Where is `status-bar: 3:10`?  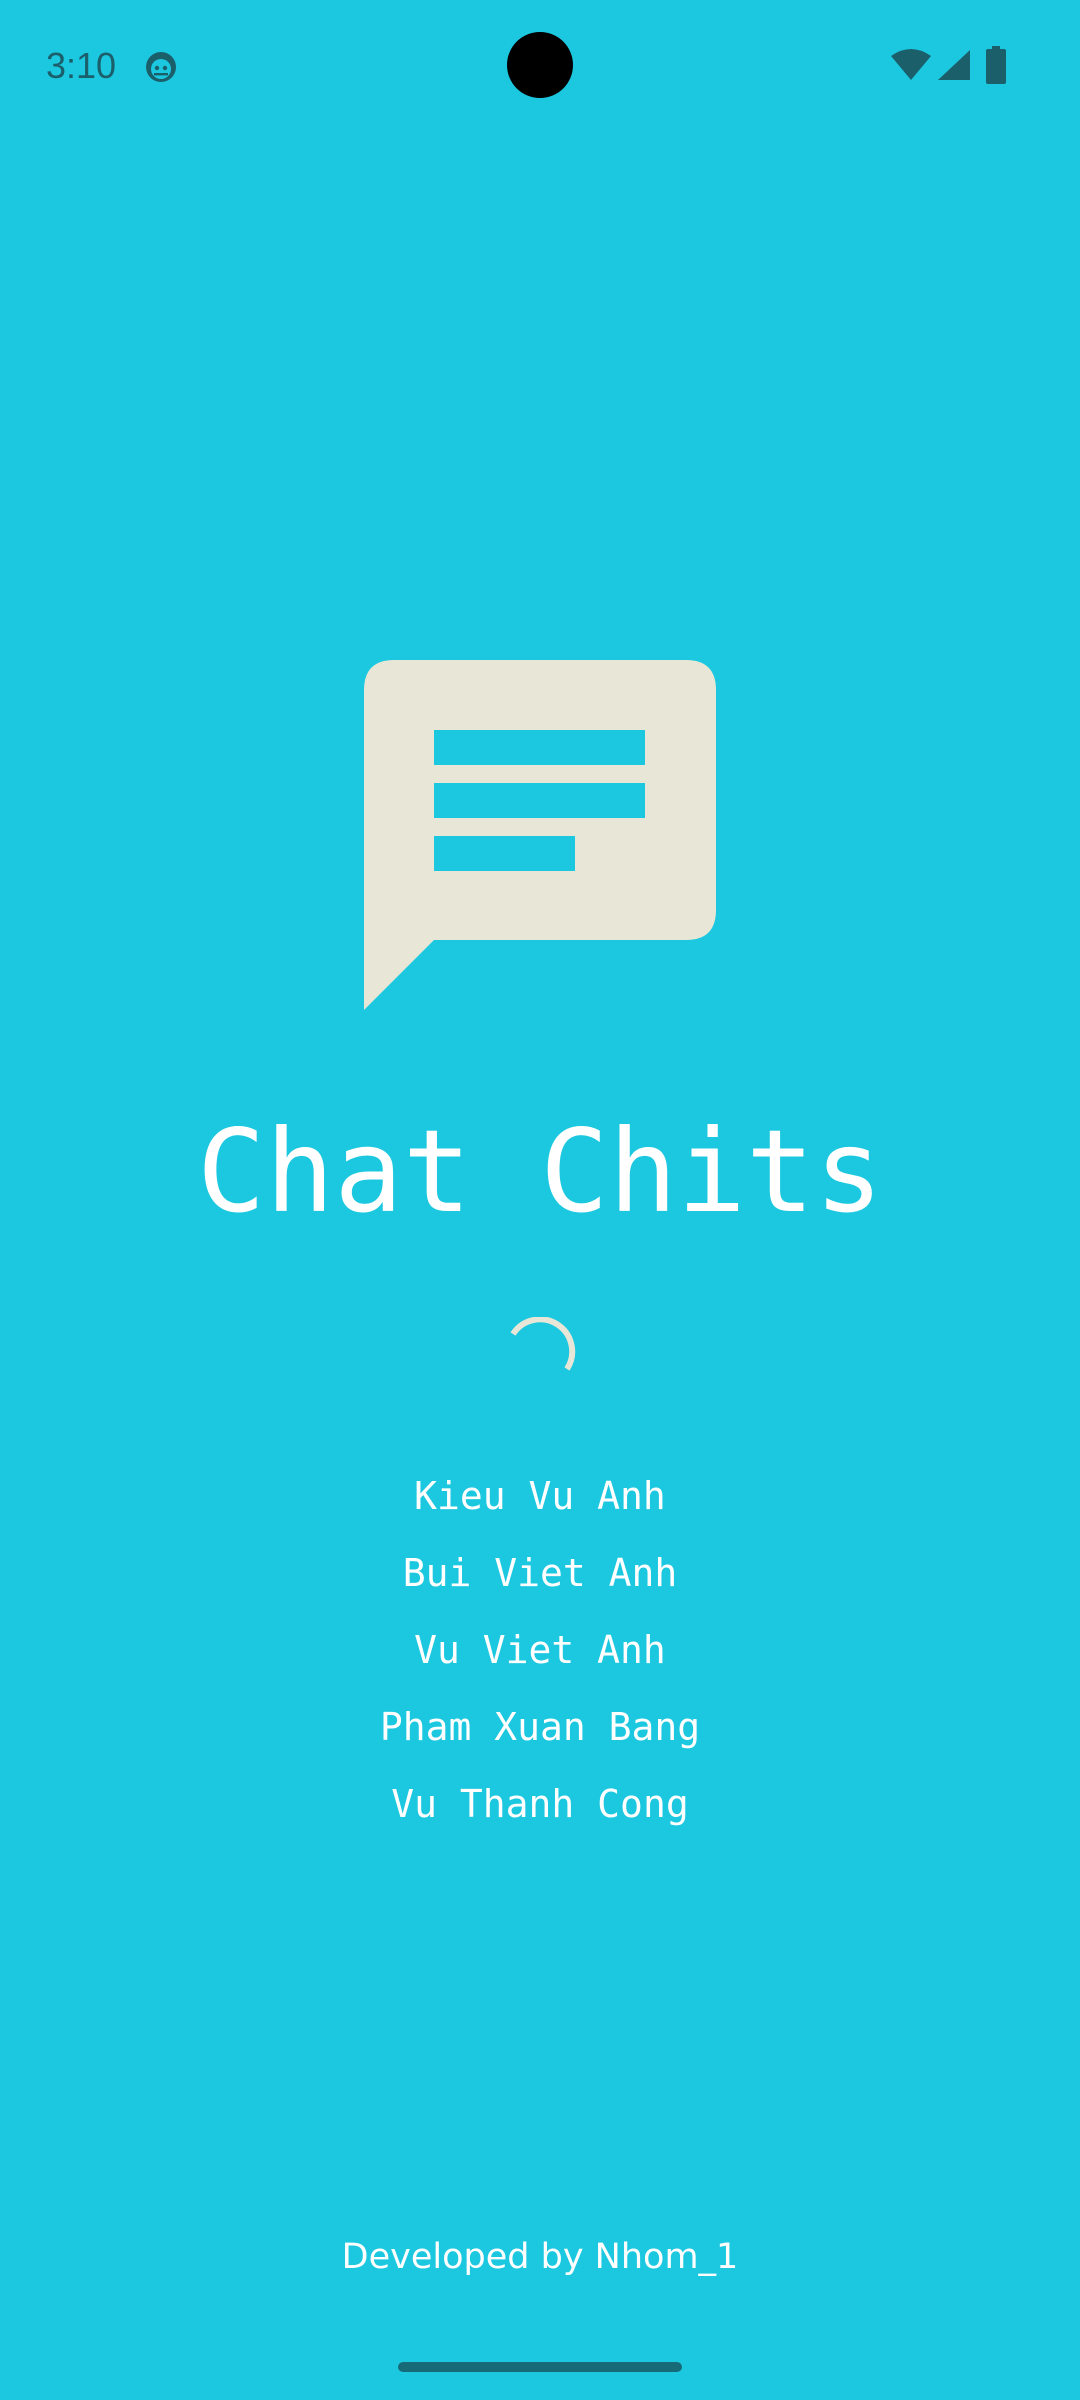 status-bar: 3:10 is located at coordinates (540, 67).